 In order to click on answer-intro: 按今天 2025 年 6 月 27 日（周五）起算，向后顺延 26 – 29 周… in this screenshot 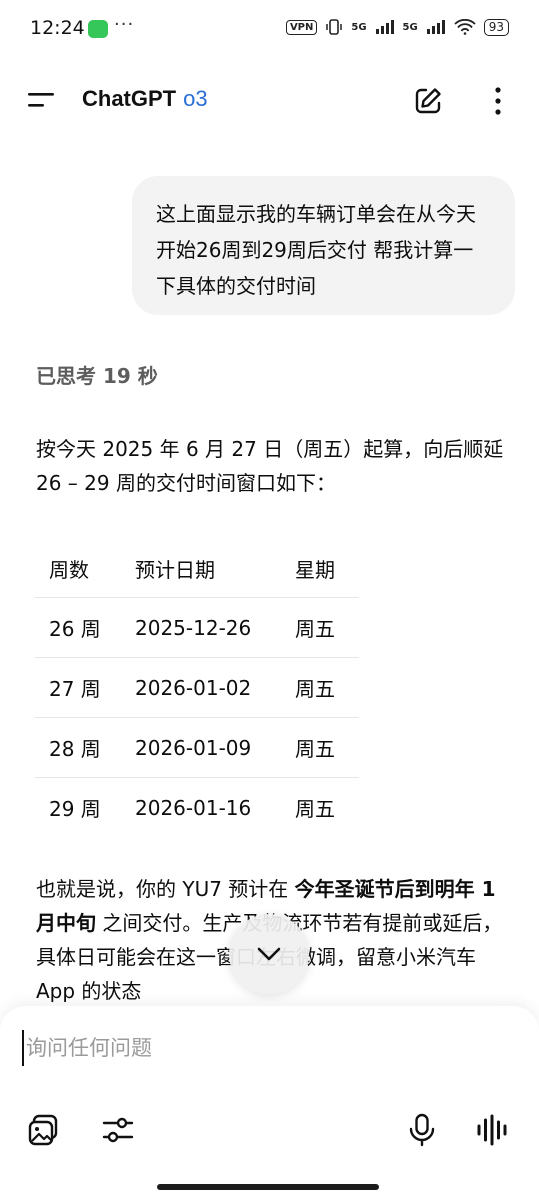, I will do `click(270, 466)`.